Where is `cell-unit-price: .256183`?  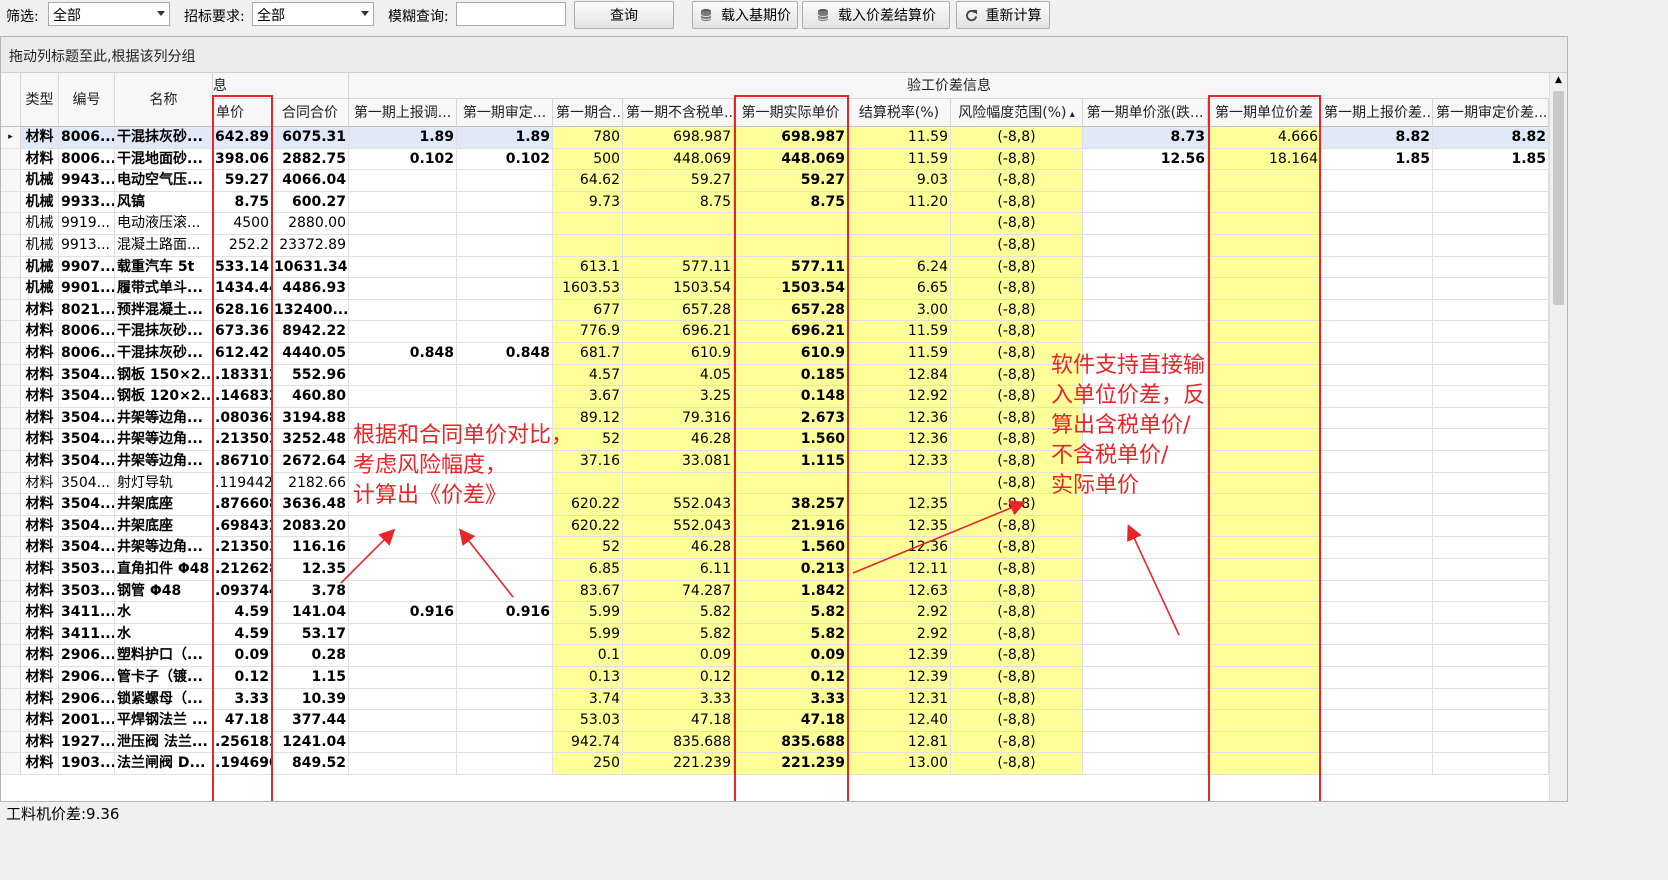
cell-unit-price: .256183 is located at coordinates (242, 742).